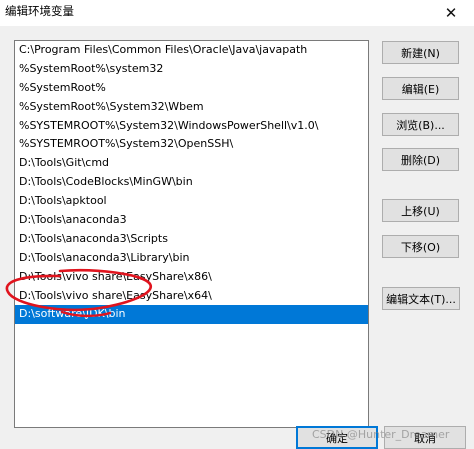 The width and height of the screenshot is (474, 449). What do you see at coordinates (381, 434) in the screenshot?
I see `watermark: CSDN @Hunter_Dreamer` at bounding box center [381, 434].